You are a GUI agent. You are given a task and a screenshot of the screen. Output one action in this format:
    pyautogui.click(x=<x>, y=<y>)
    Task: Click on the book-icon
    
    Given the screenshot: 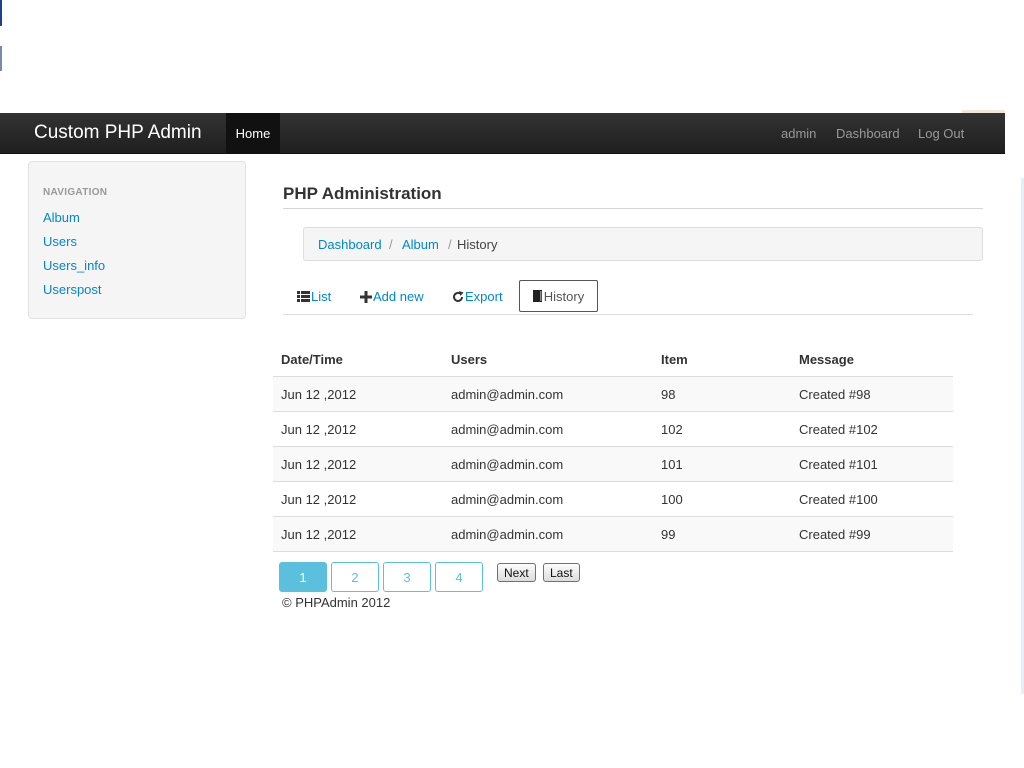 What is the action you would take?
    pyautogui.click(x=537, y=296)
    